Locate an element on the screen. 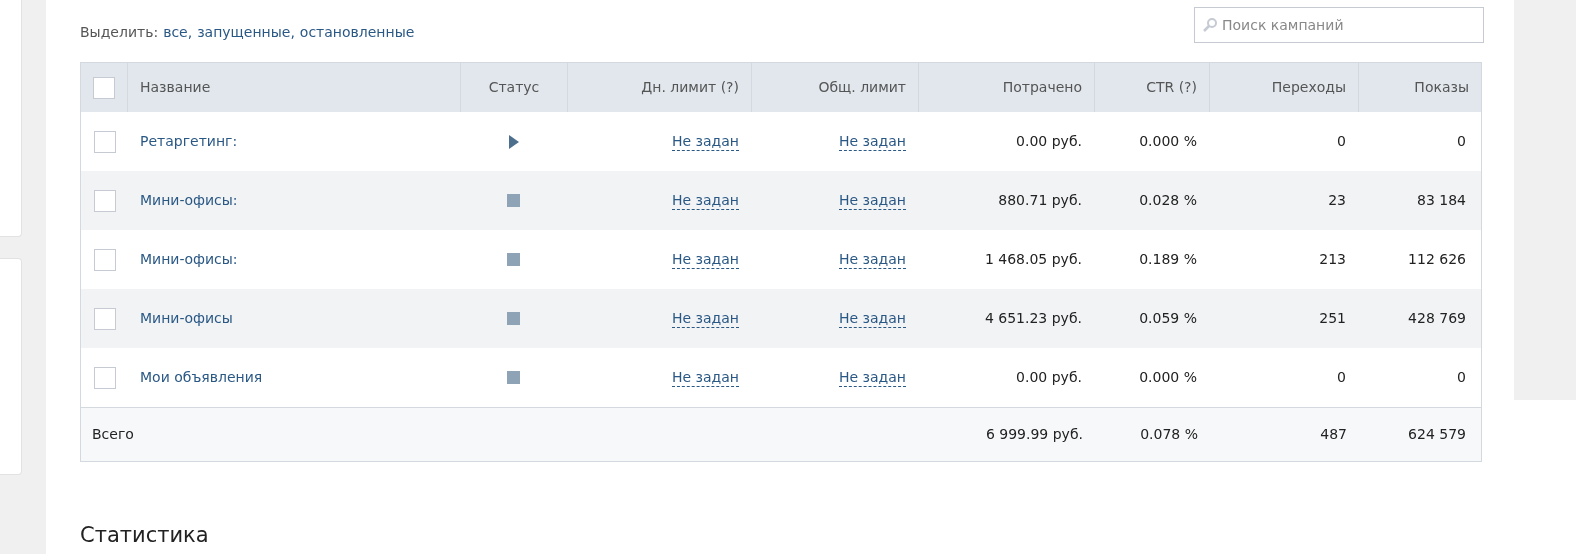  campaign-link: Мои объявления is located at coordinates (201, 377).